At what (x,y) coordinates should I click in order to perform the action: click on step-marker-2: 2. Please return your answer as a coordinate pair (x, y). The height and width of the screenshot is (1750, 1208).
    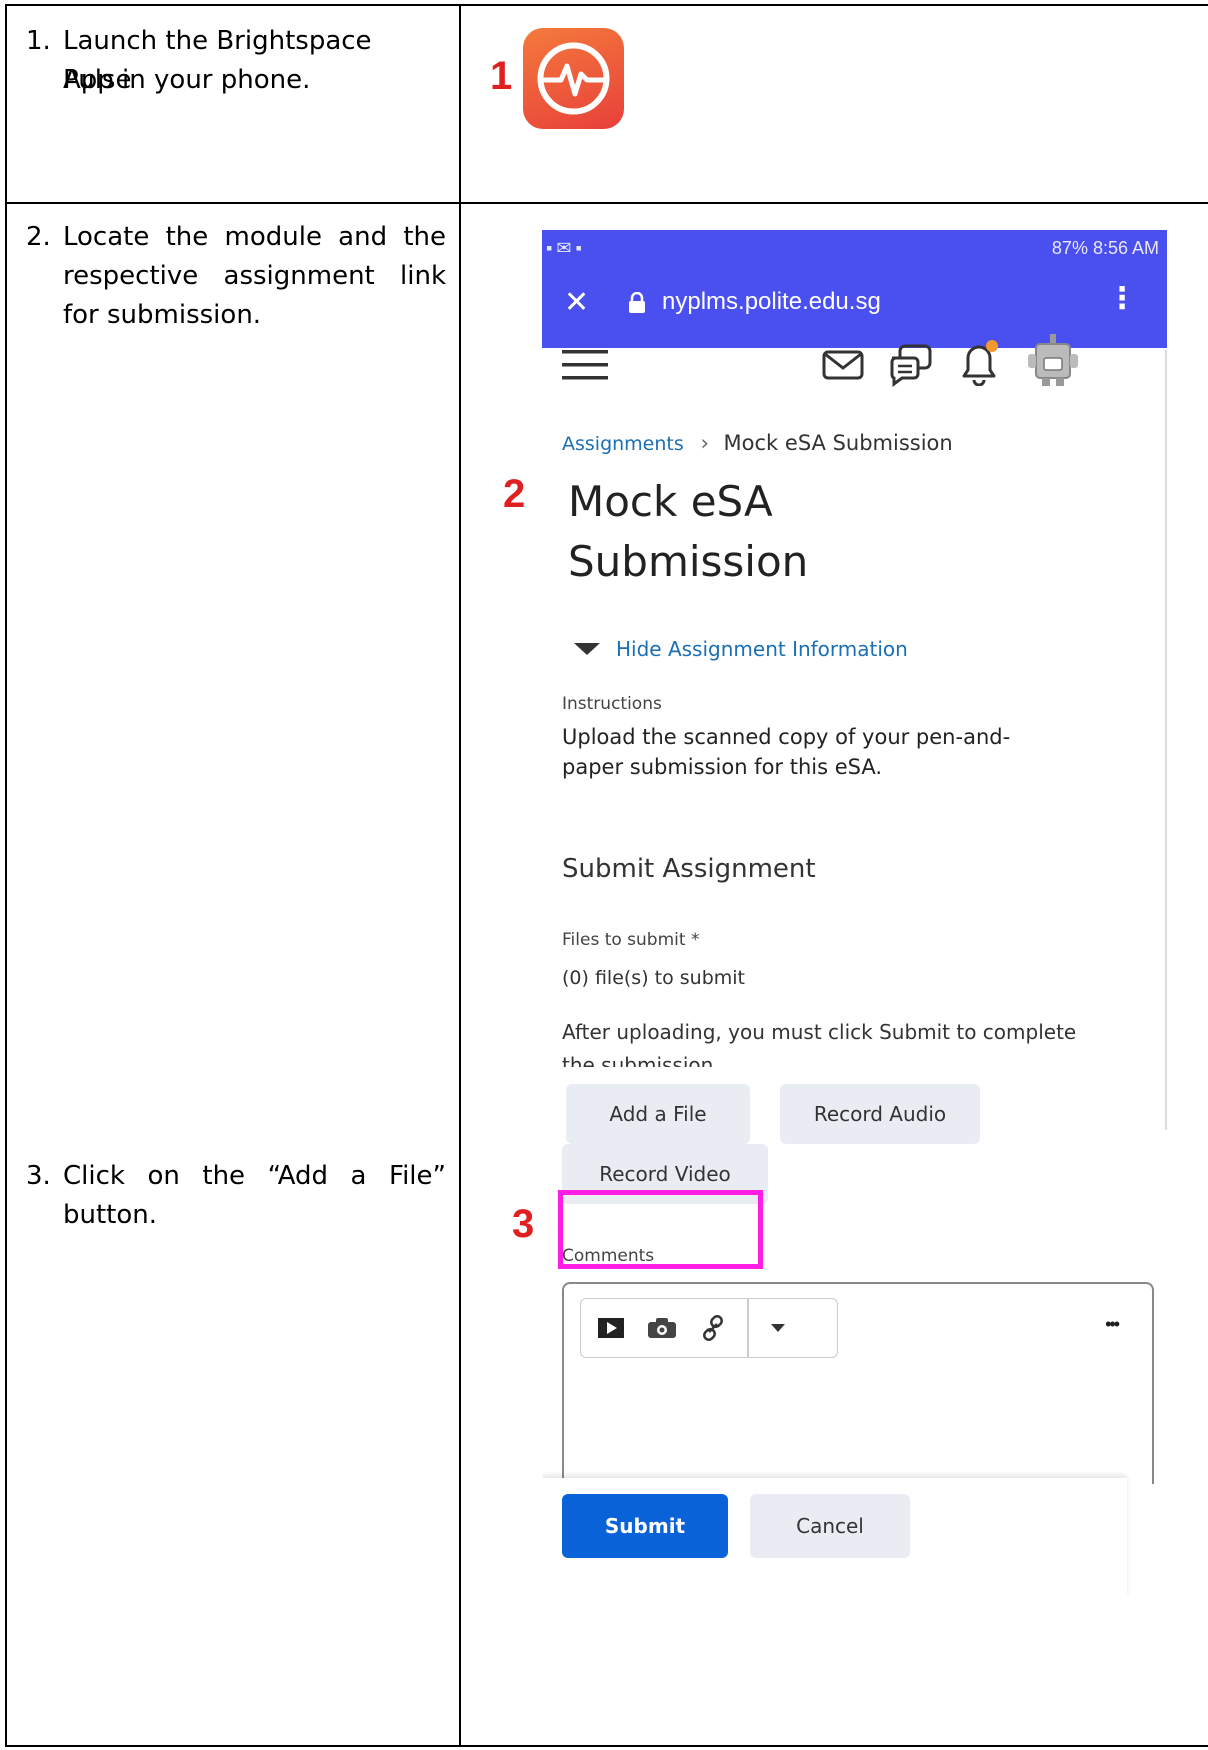
    Looking at the image, I should click on (514, 494).